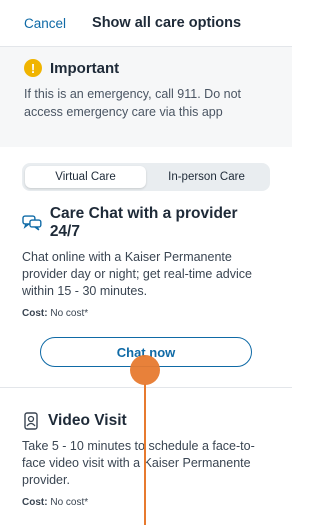  I want to click on chat-bubbles-icon, so click(32, 223).